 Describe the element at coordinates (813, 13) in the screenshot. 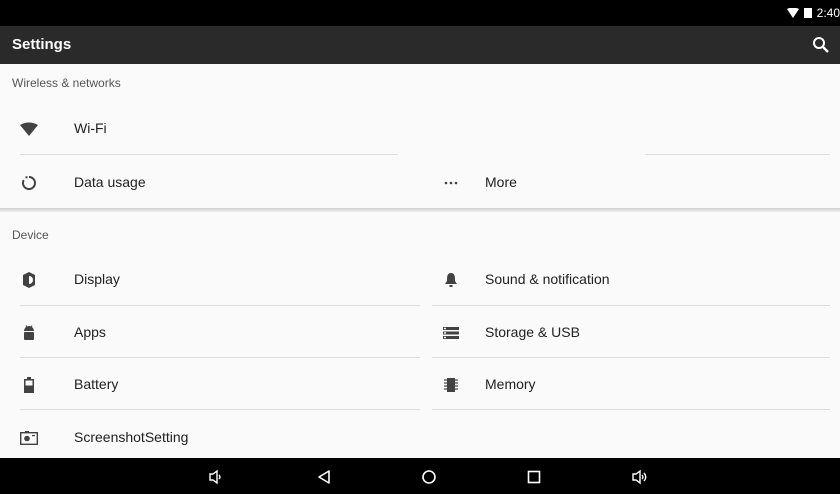

I see `status-indicators: 2:40` at that location.